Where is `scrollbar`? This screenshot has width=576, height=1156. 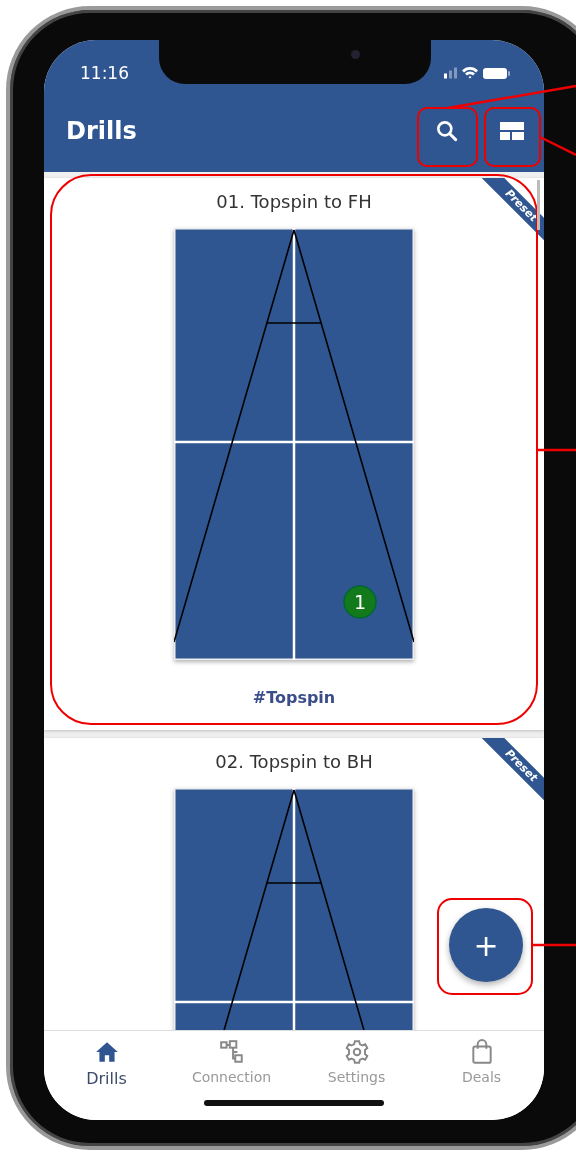 scrollbar is located at coordinates (538, 205).